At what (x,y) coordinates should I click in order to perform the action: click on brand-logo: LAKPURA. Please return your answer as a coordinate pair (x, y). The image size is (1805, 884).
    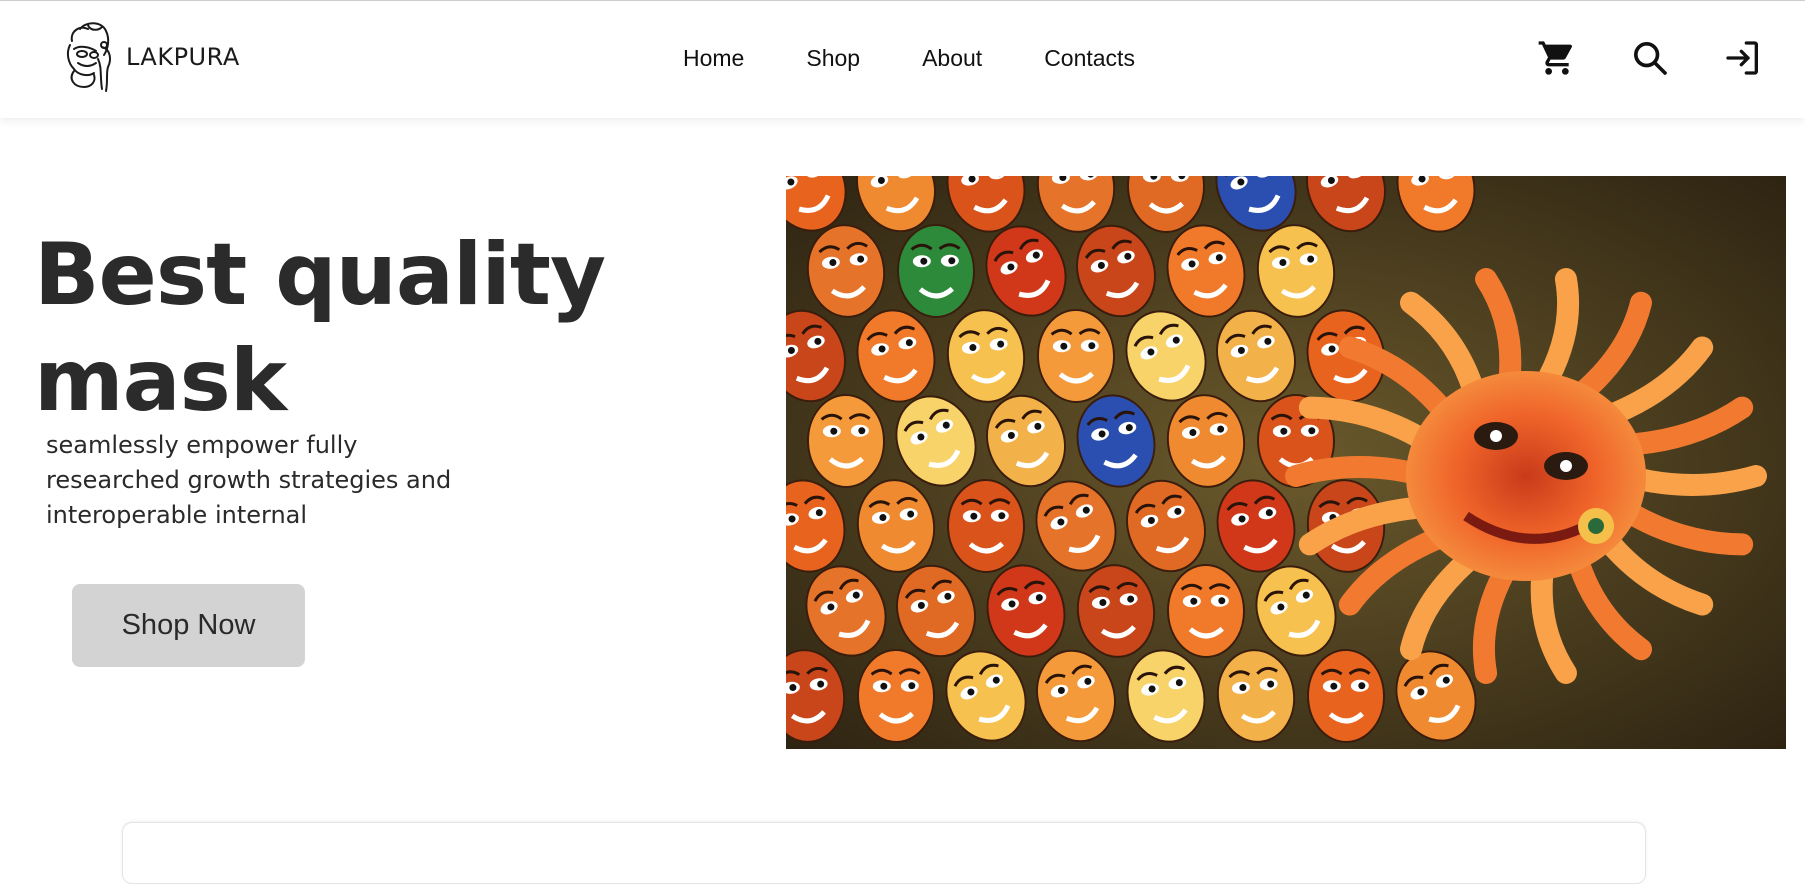
    Looking at the image, I should click on (149, 57).